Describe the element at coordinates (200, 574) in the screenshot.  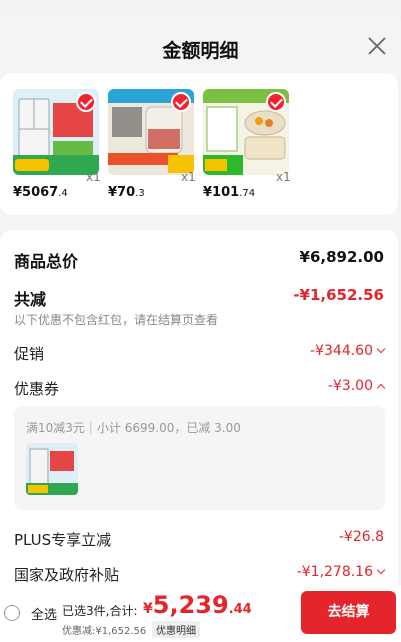
I see `gov-subsidy-row: 国家及政府补贴 -¥1,278.16` at that location.